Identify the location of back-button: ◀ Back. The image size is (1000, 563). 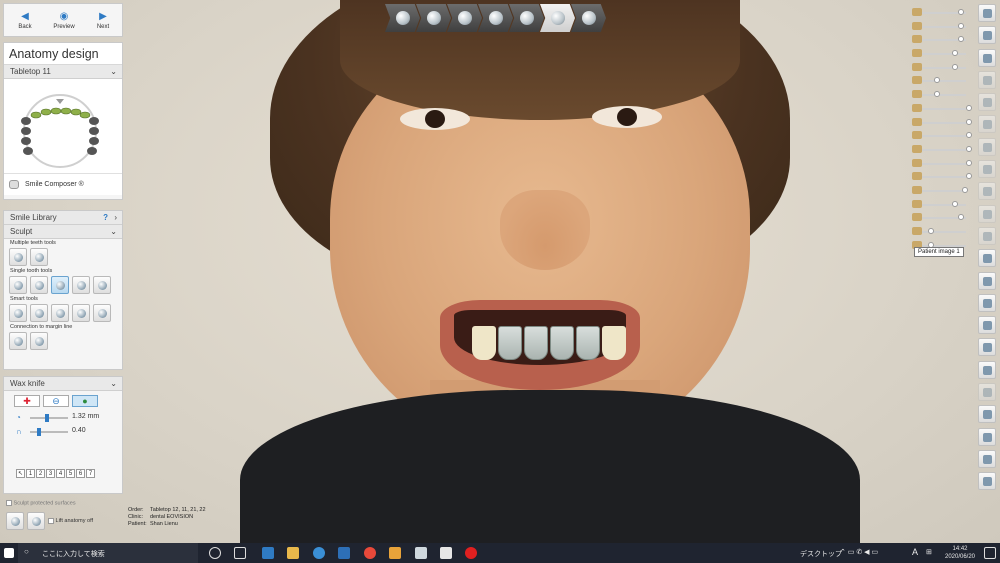
(25, 23).